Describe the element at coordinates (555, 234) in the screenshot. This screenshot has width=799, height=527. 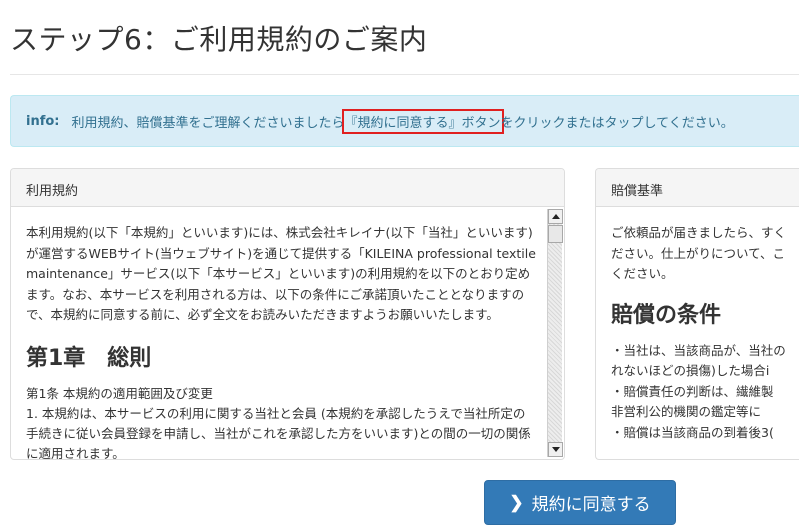
I see `scrollbar-thumb` at that location.